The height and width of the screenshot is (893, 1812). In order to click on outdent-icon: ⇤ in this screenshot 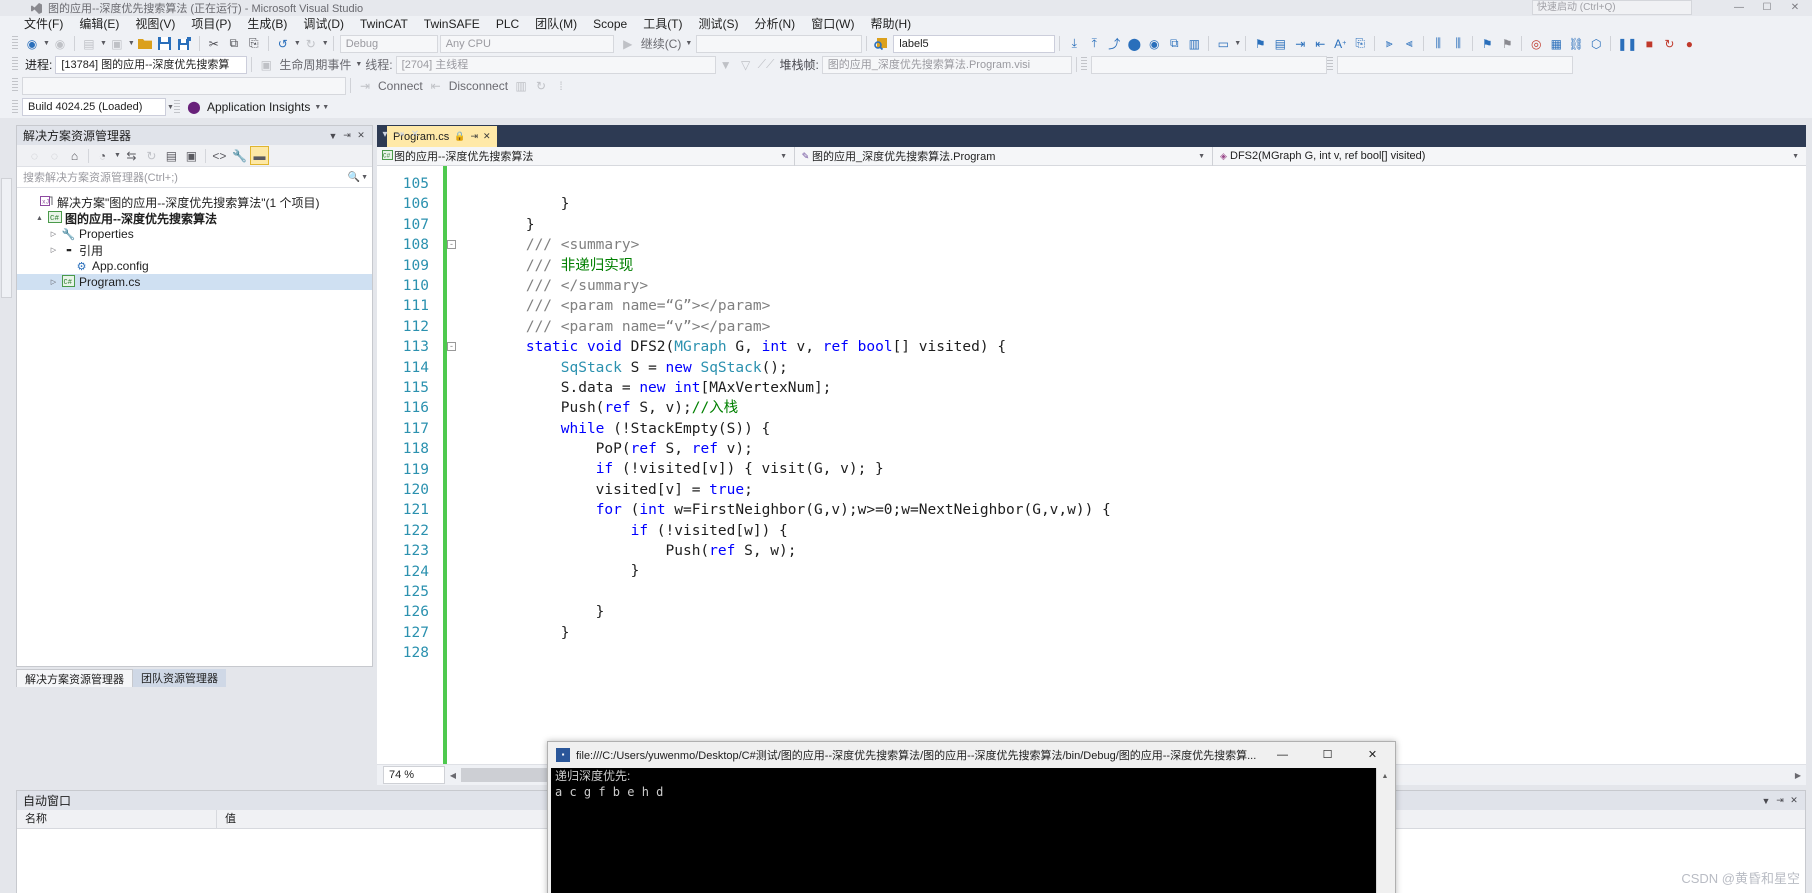, I will do `click(1320, 43)`.